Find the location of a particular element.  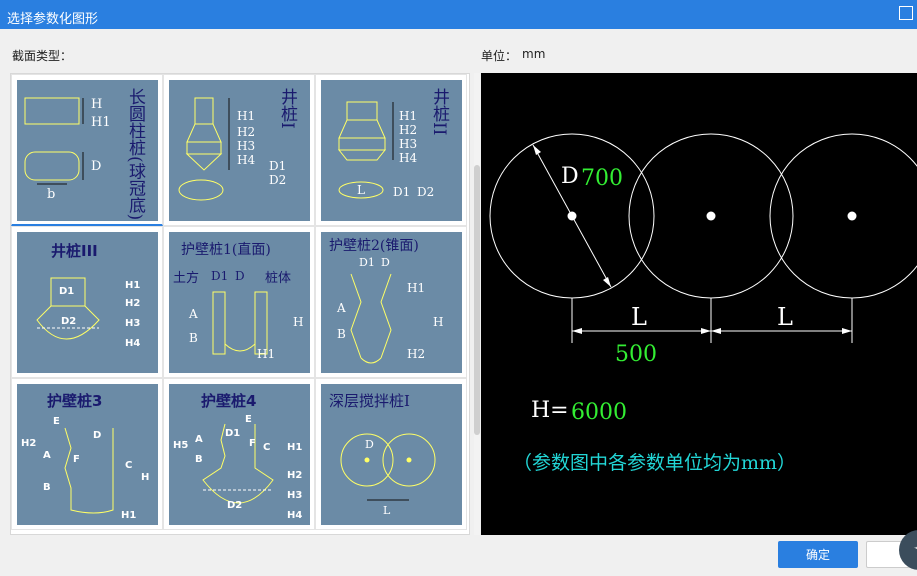

tile-title: 护壁桩3 is located at coordinates (74, 401).